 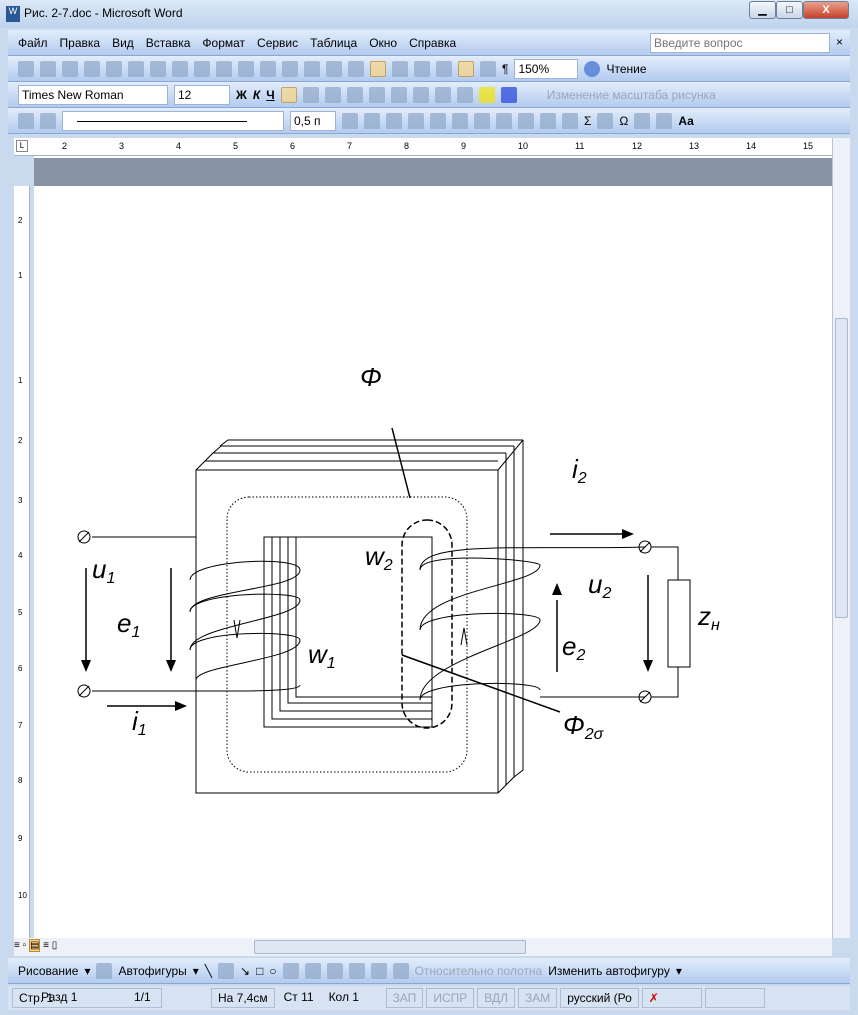 I want to click on line-style-select, so click(x=173, y=120).